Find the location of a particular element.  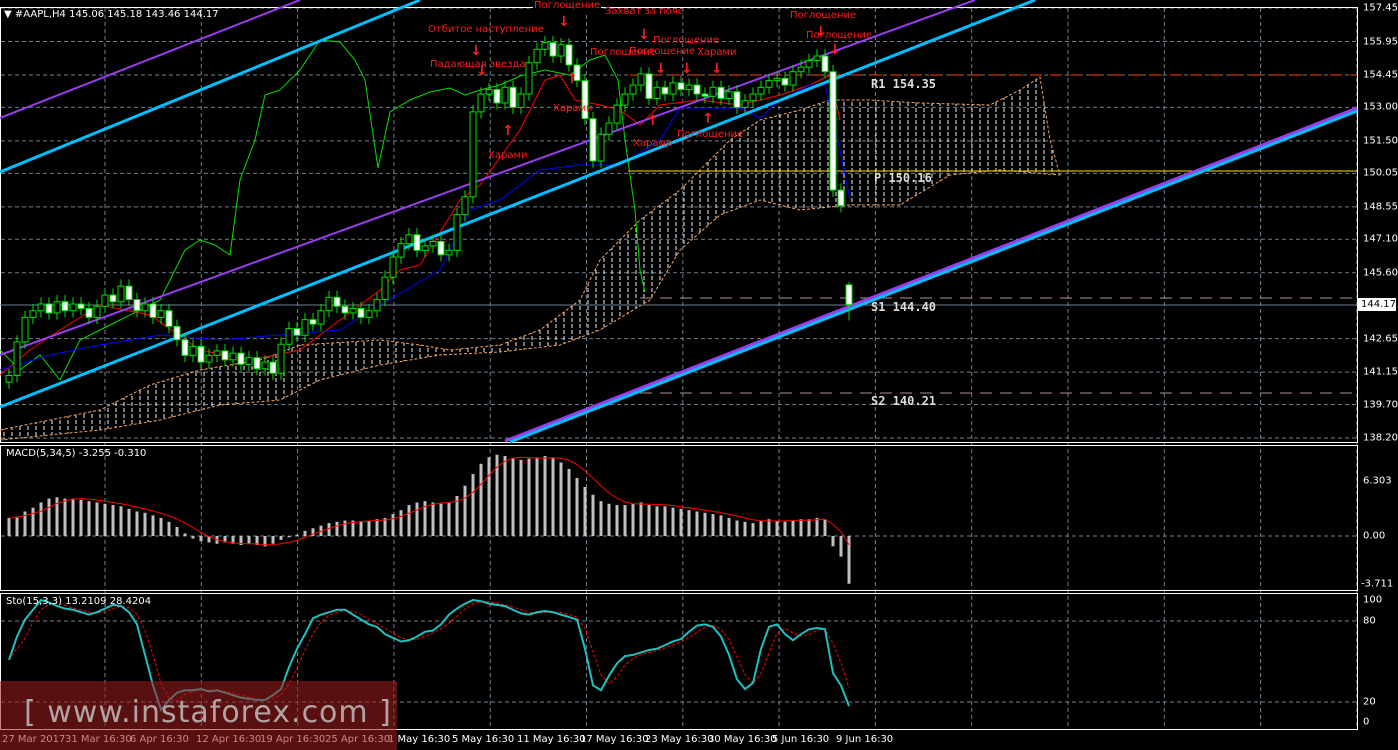

price-axis-tick: 153.00 is located at coordinates (1380, 107).